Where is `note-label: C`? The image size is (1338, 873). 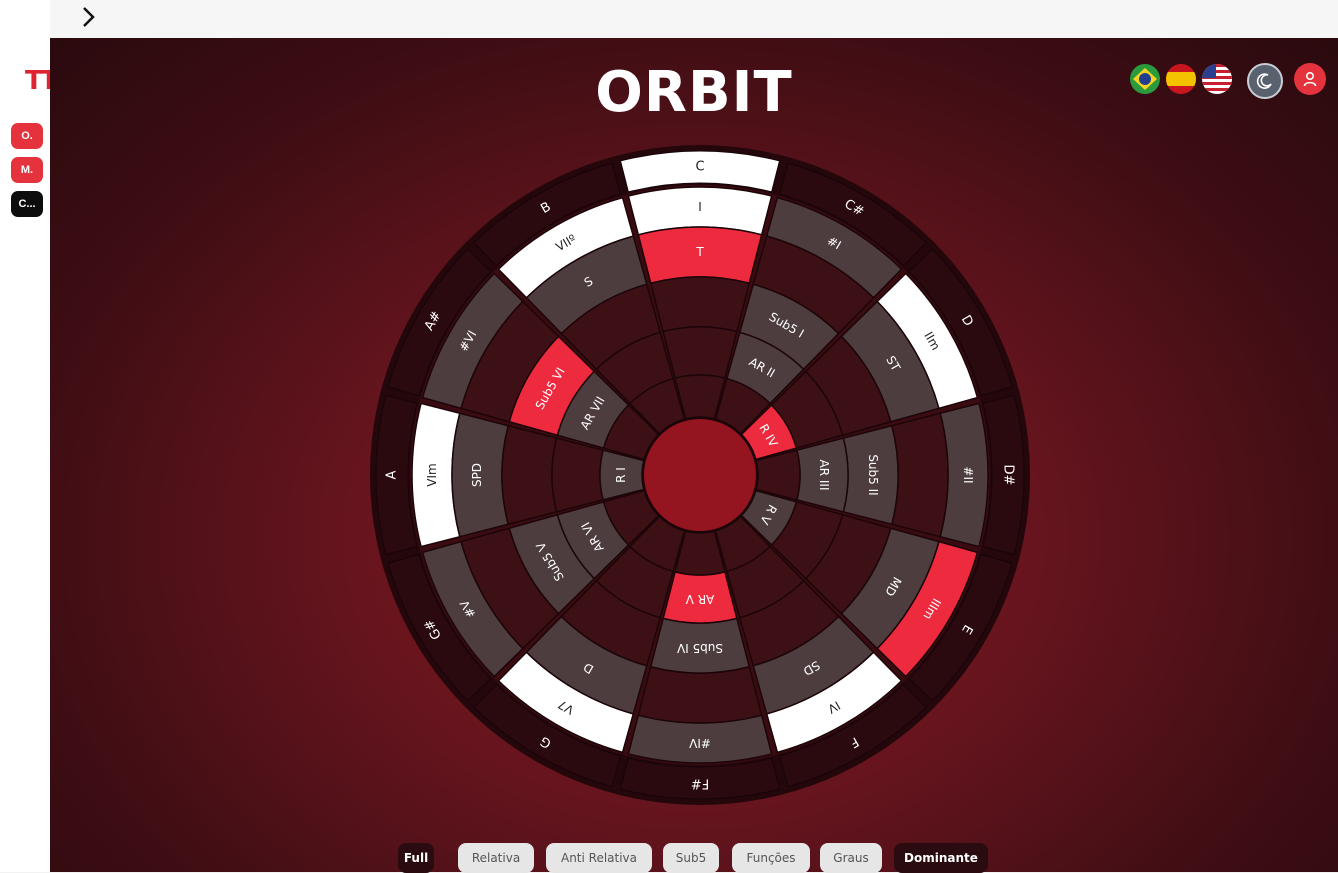
note-label: C is located at coordinates (699, 167).